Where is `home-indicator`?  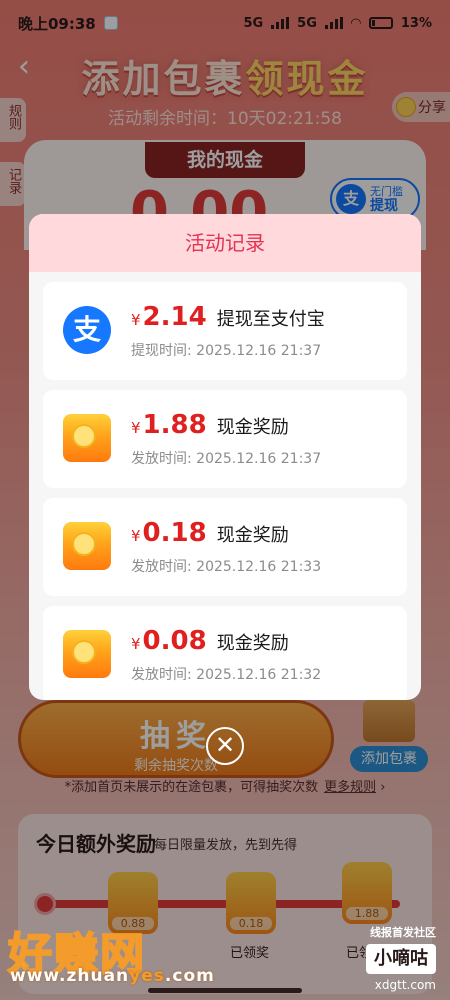
home-indicator is located at coordinates (225, 990).